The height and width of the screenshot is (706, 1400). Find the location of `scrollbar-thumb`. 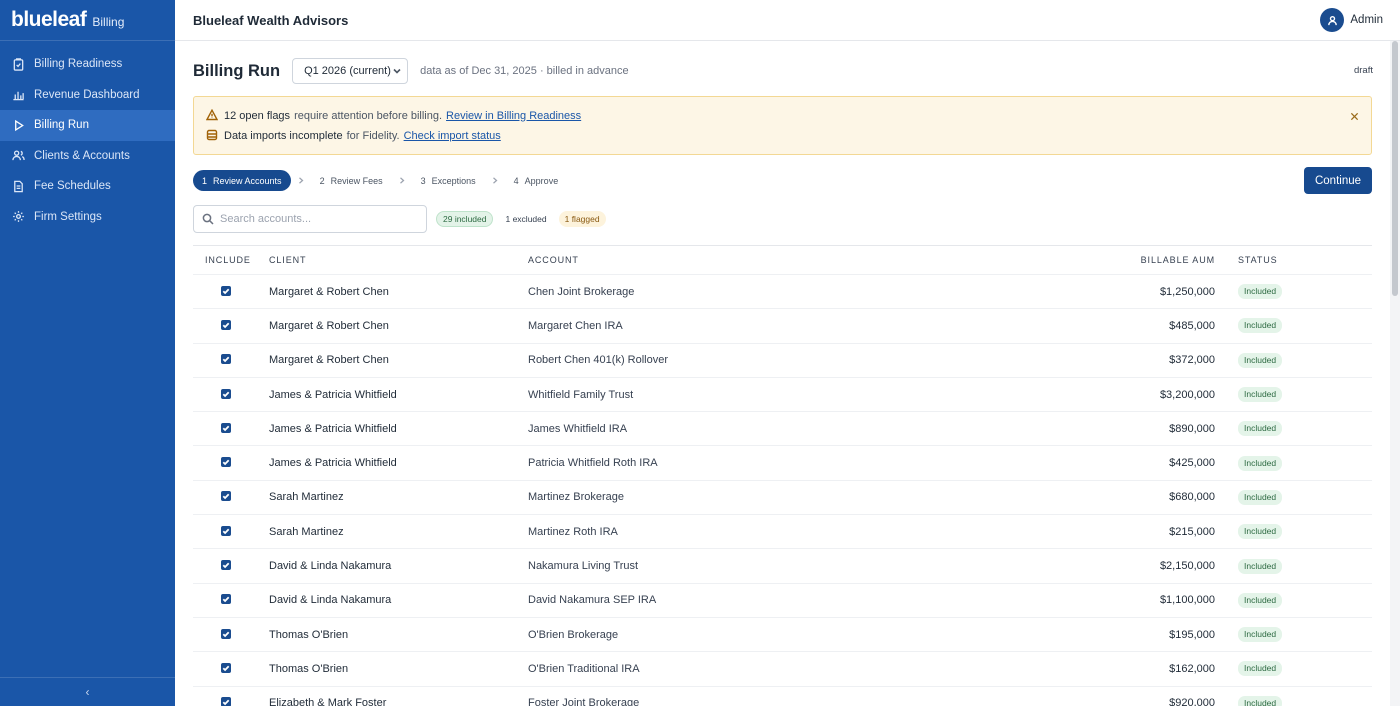

scrollbar-thumb is located at coordinates (1395, 168).